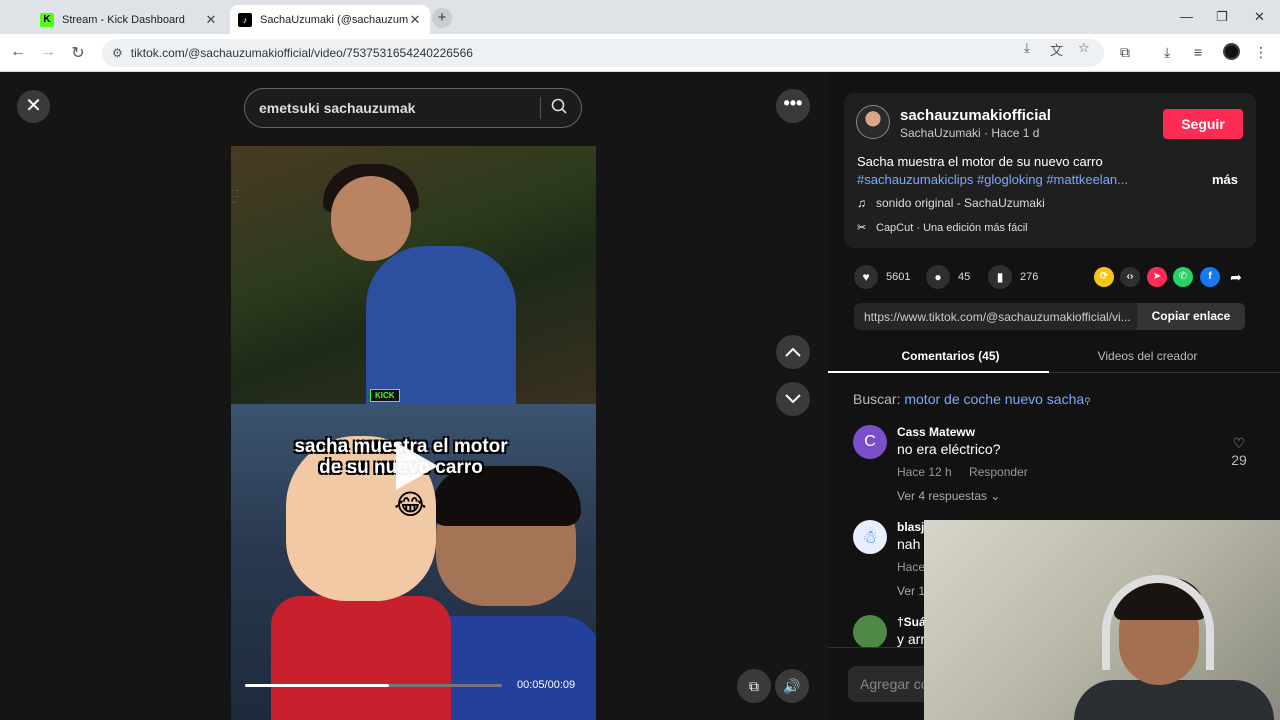  I want to click on media-control-icon: ≡, so click(1198, 52).